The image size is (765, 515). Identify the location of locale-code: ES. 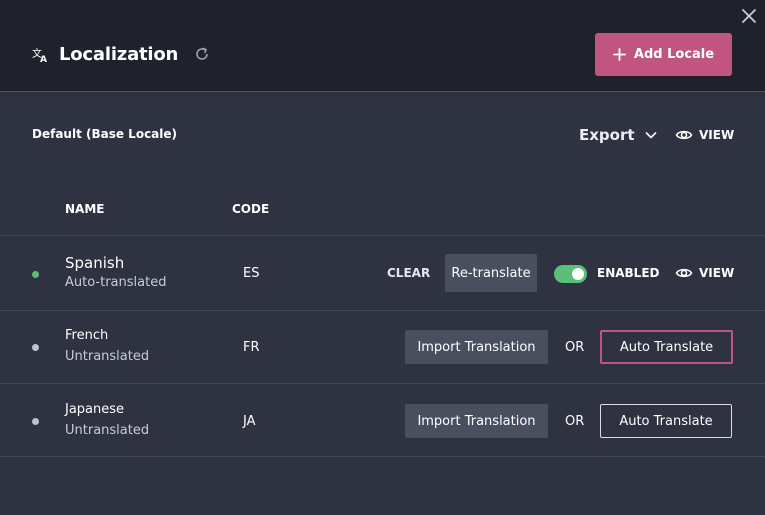
(251, 273).